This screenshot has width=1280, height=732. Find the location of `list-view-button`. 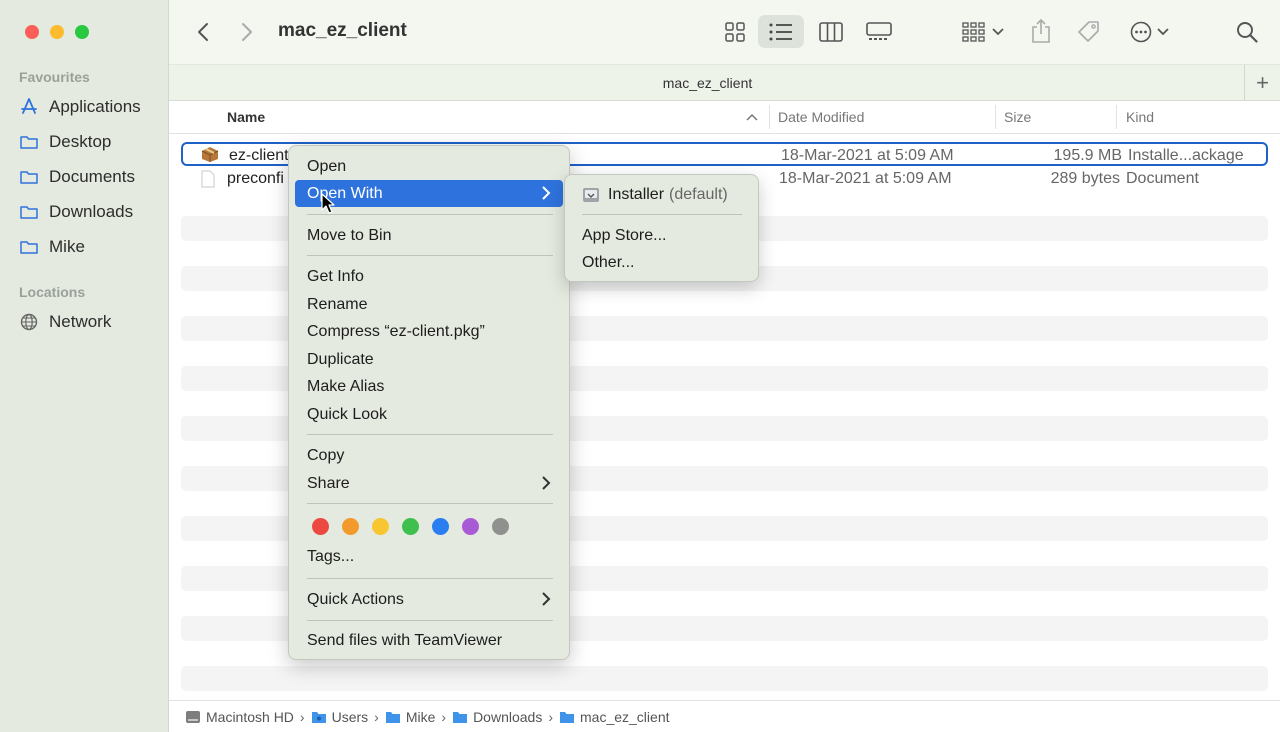

list-view-button is located at coordinates (781, 31).